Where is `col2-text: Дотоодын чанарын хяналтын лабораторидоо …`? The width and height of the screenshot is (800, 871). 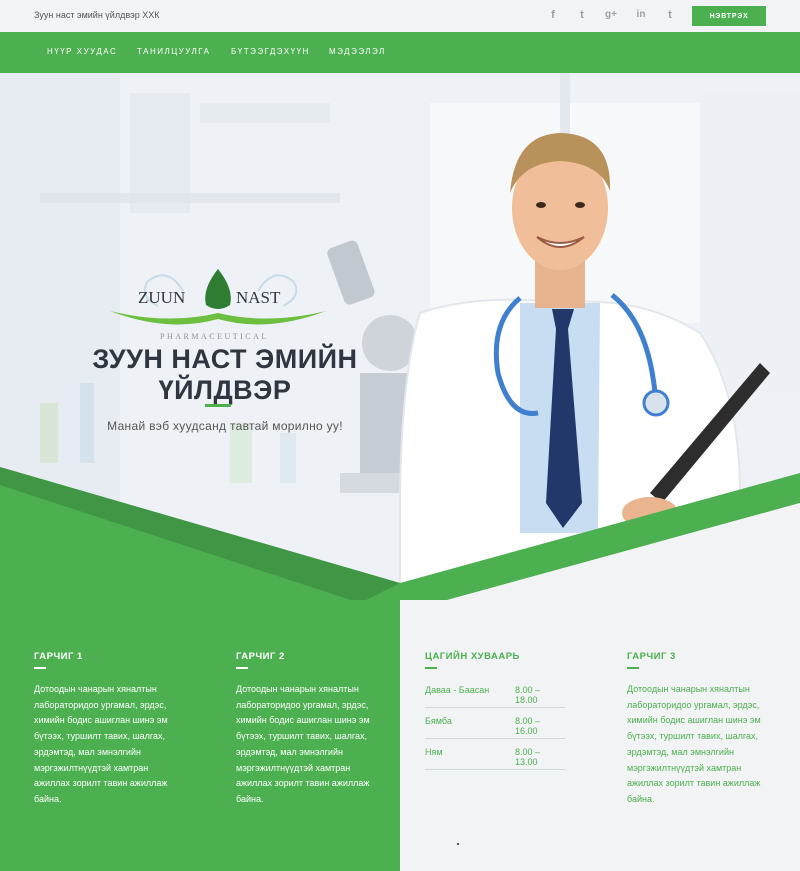
col2-text: Дотоодын чанарын хяналтын лабораторидоо … is located at coordinates (303, 744).